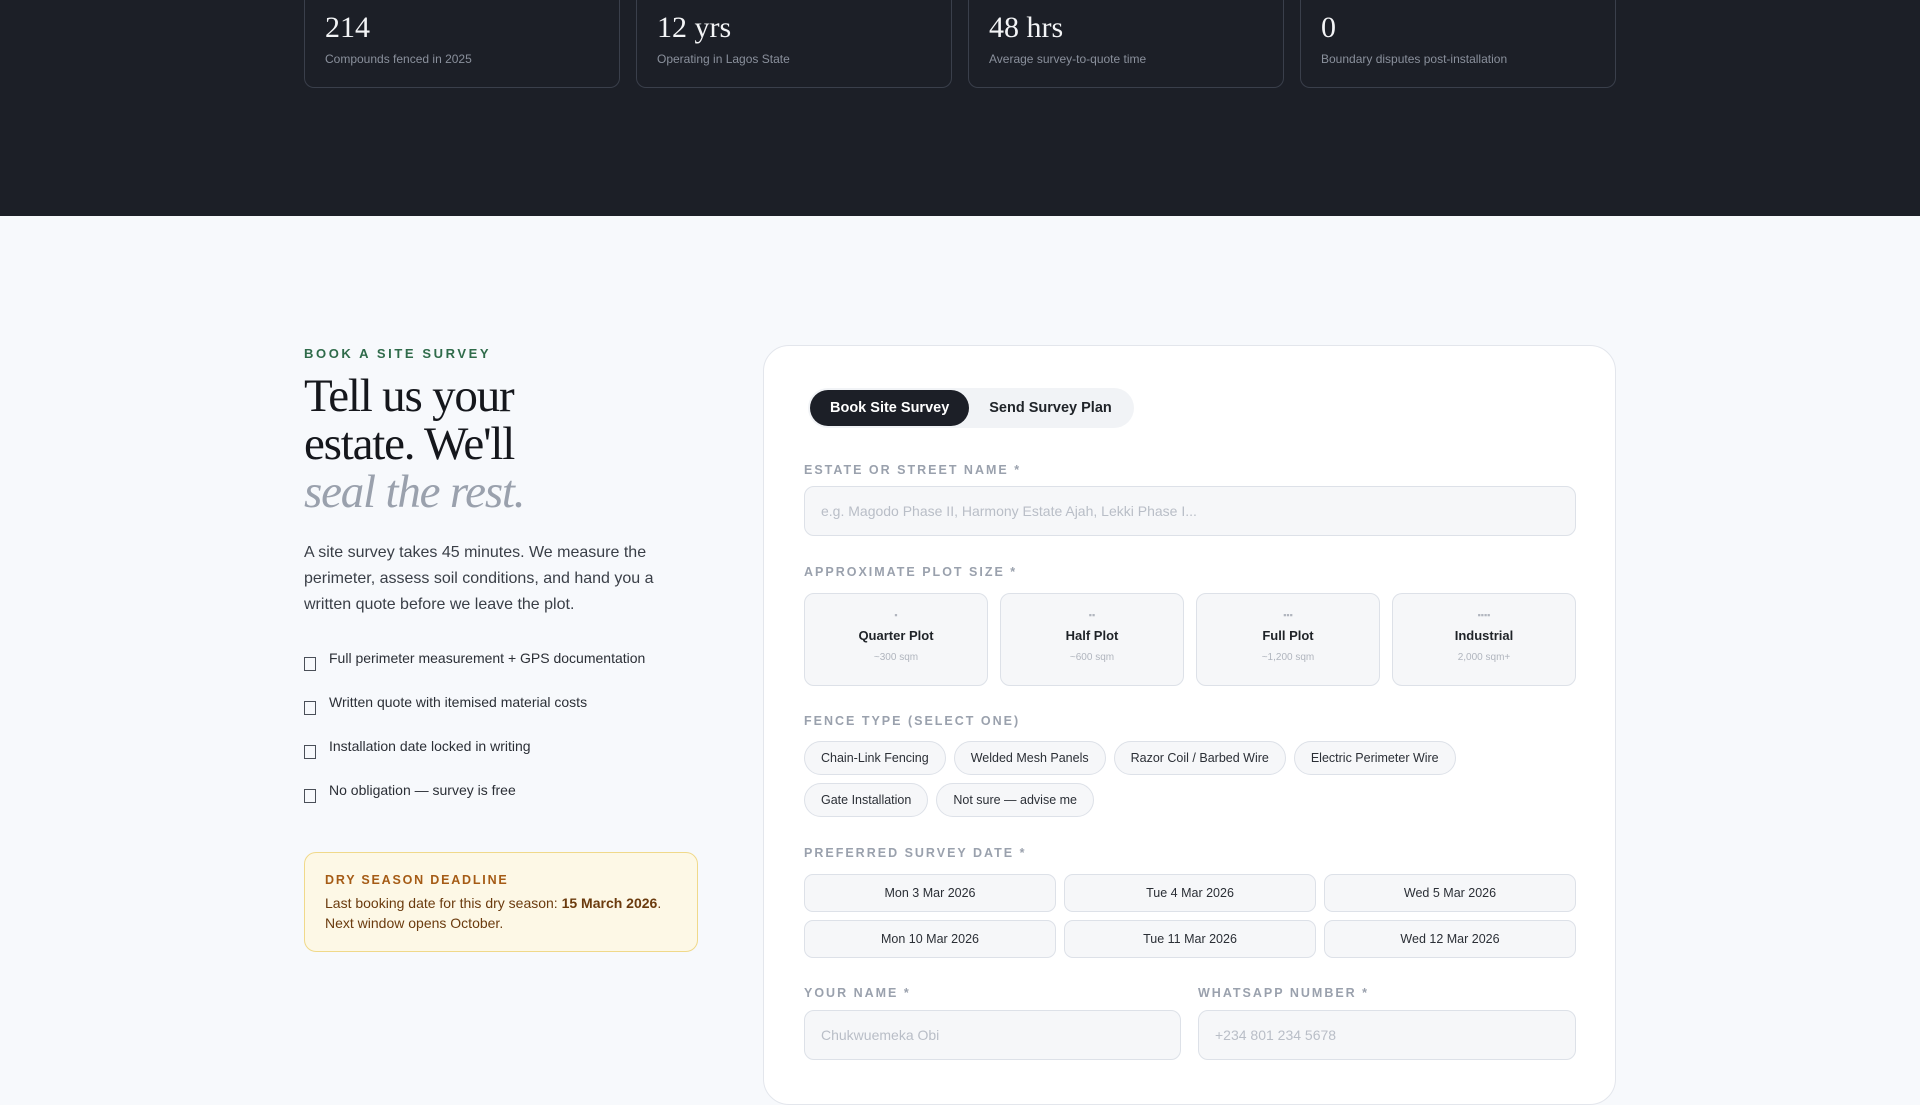 This screenshot has width=1920, height=1105. Describe the element at coordinates (1288, 615) in the screenshot. I see `plot-size-icon: ▪▪▪` at that location.